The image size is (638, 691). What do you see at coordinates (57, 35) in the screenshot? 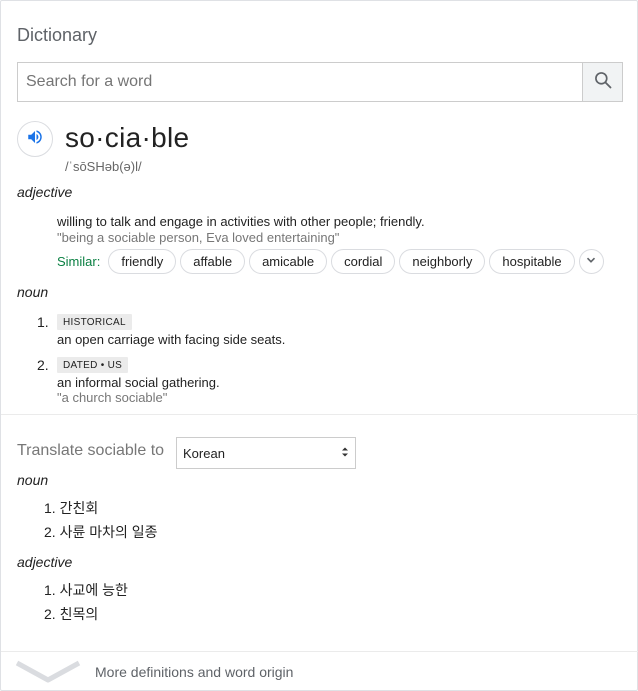
I see `card-title: Dictionary` at bounding box center [57, 35].